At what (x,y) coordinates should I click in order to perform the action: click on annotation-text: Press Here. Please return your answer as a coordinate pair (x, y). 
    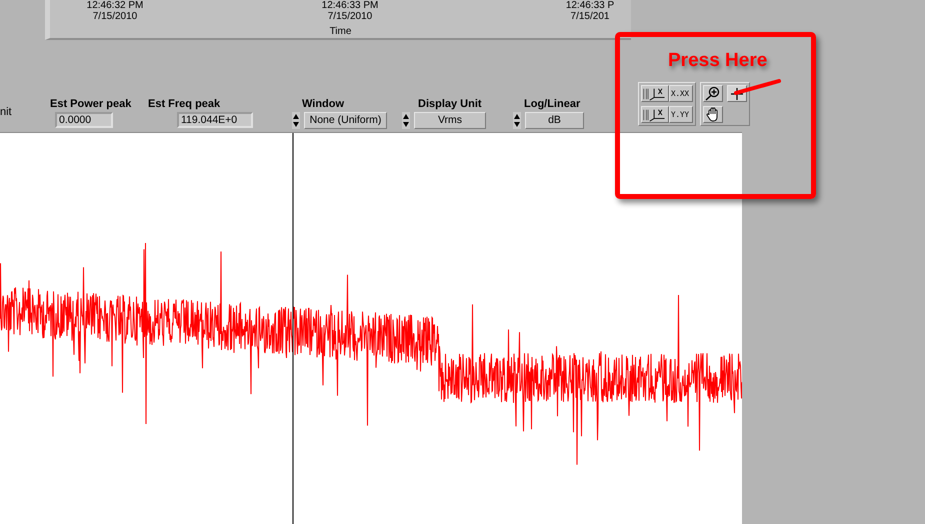
    Looking at the image, I should click on (718, 61).